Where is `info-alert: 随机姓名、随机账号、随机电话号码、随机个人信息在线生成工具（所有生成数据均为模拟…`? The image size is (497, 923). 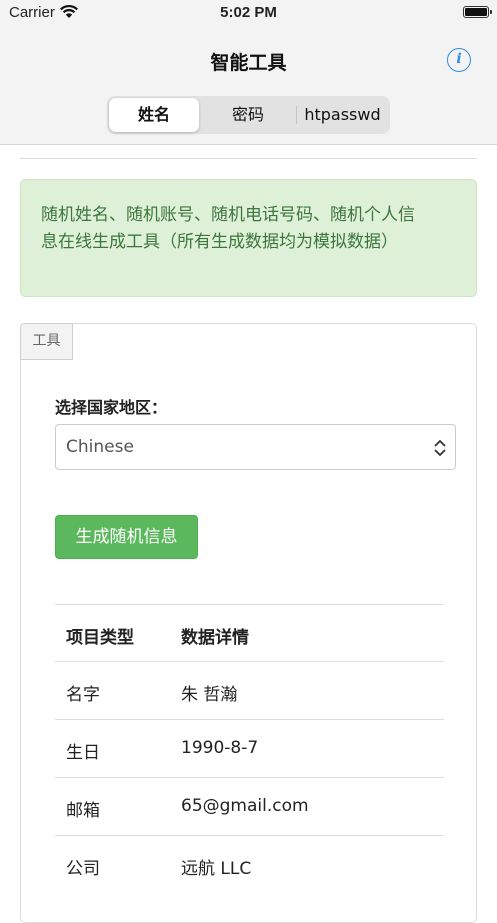
info-alert: 随机姓名、随机账号、随机电话号码、随机个人信息在线生成工具（所有生成数据均为模拟… is located at coordinates (248, 238).